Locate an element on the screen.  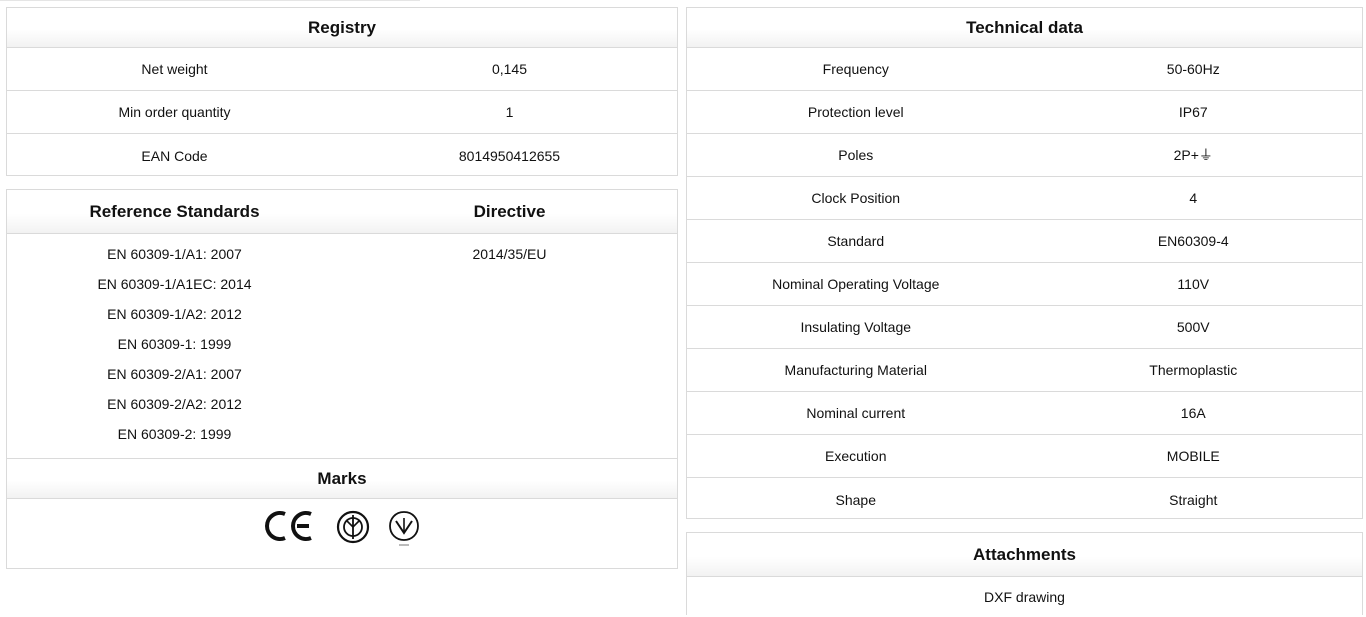
row-label: Clock Position is located at coordinates (856, 198).